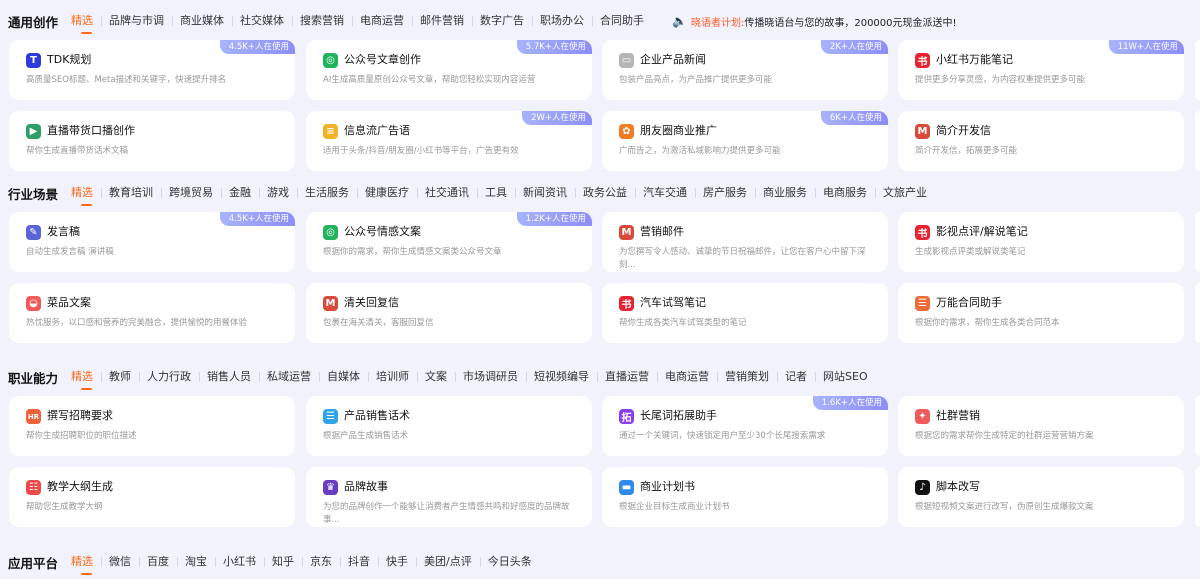  I want to click on card-description: 生成影视点评类或解说类笔记, so click(970, 252).